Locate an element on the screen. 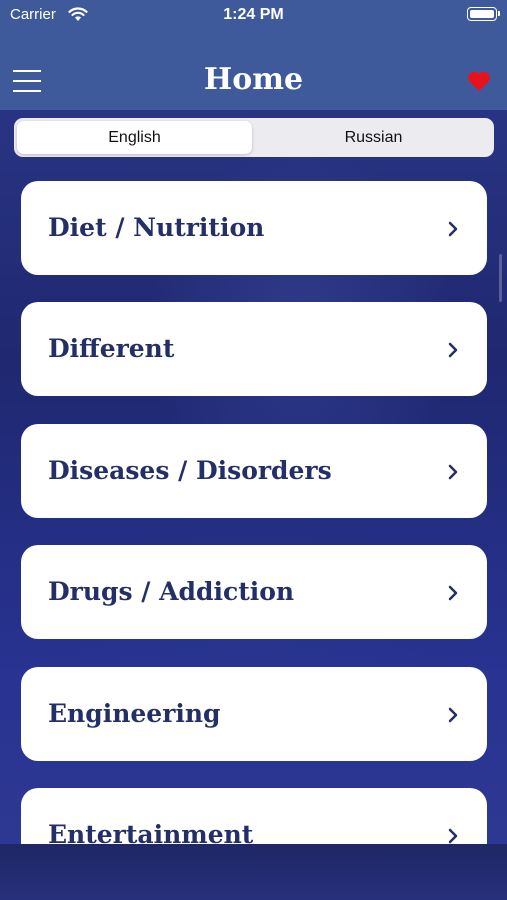 This screenshot has height=900, width=507. category-card: Diet / Nutrition is located at coordinates (254, 228).